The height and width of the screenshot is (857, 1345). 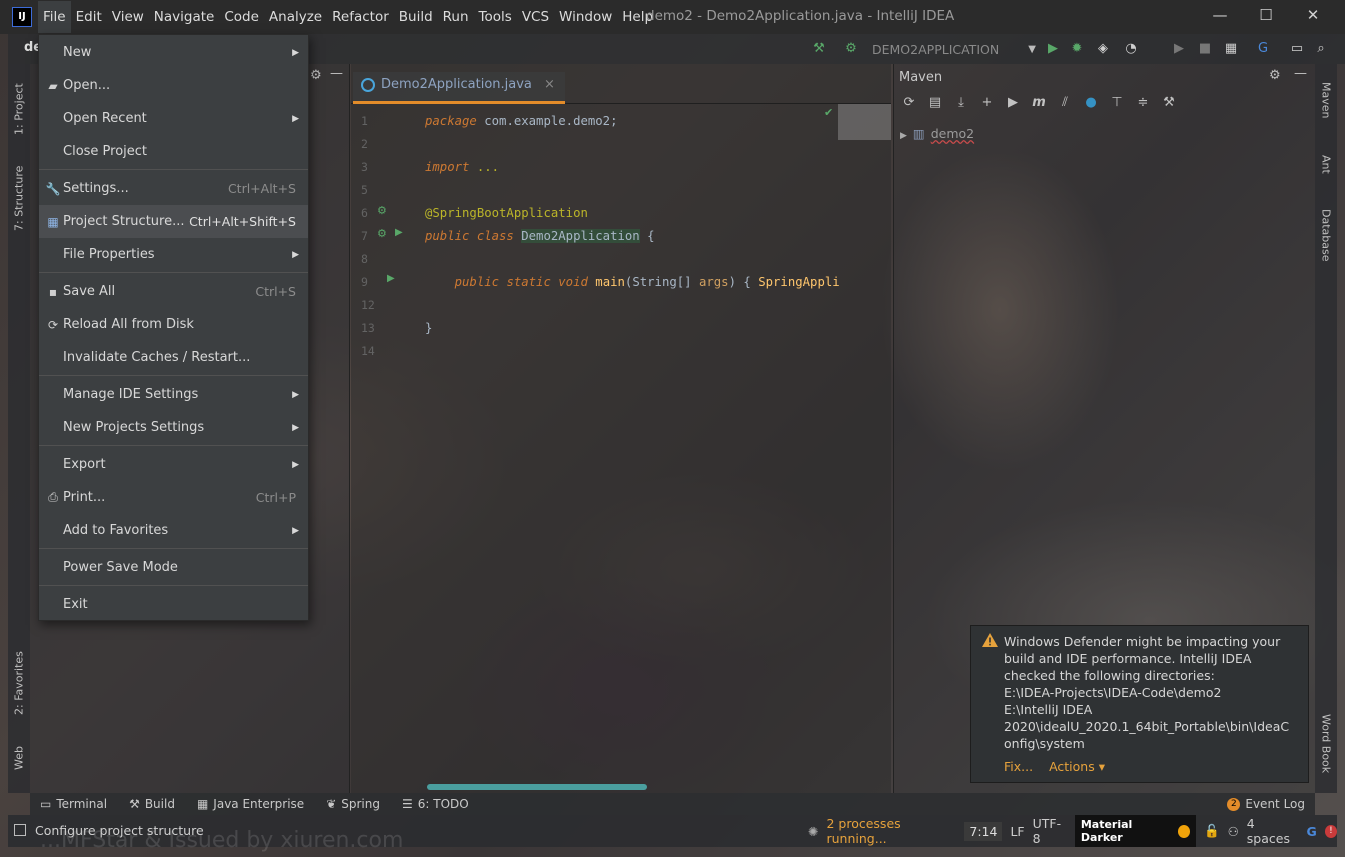 I want to click on menu-window: Window, so click(x=585, y=17).